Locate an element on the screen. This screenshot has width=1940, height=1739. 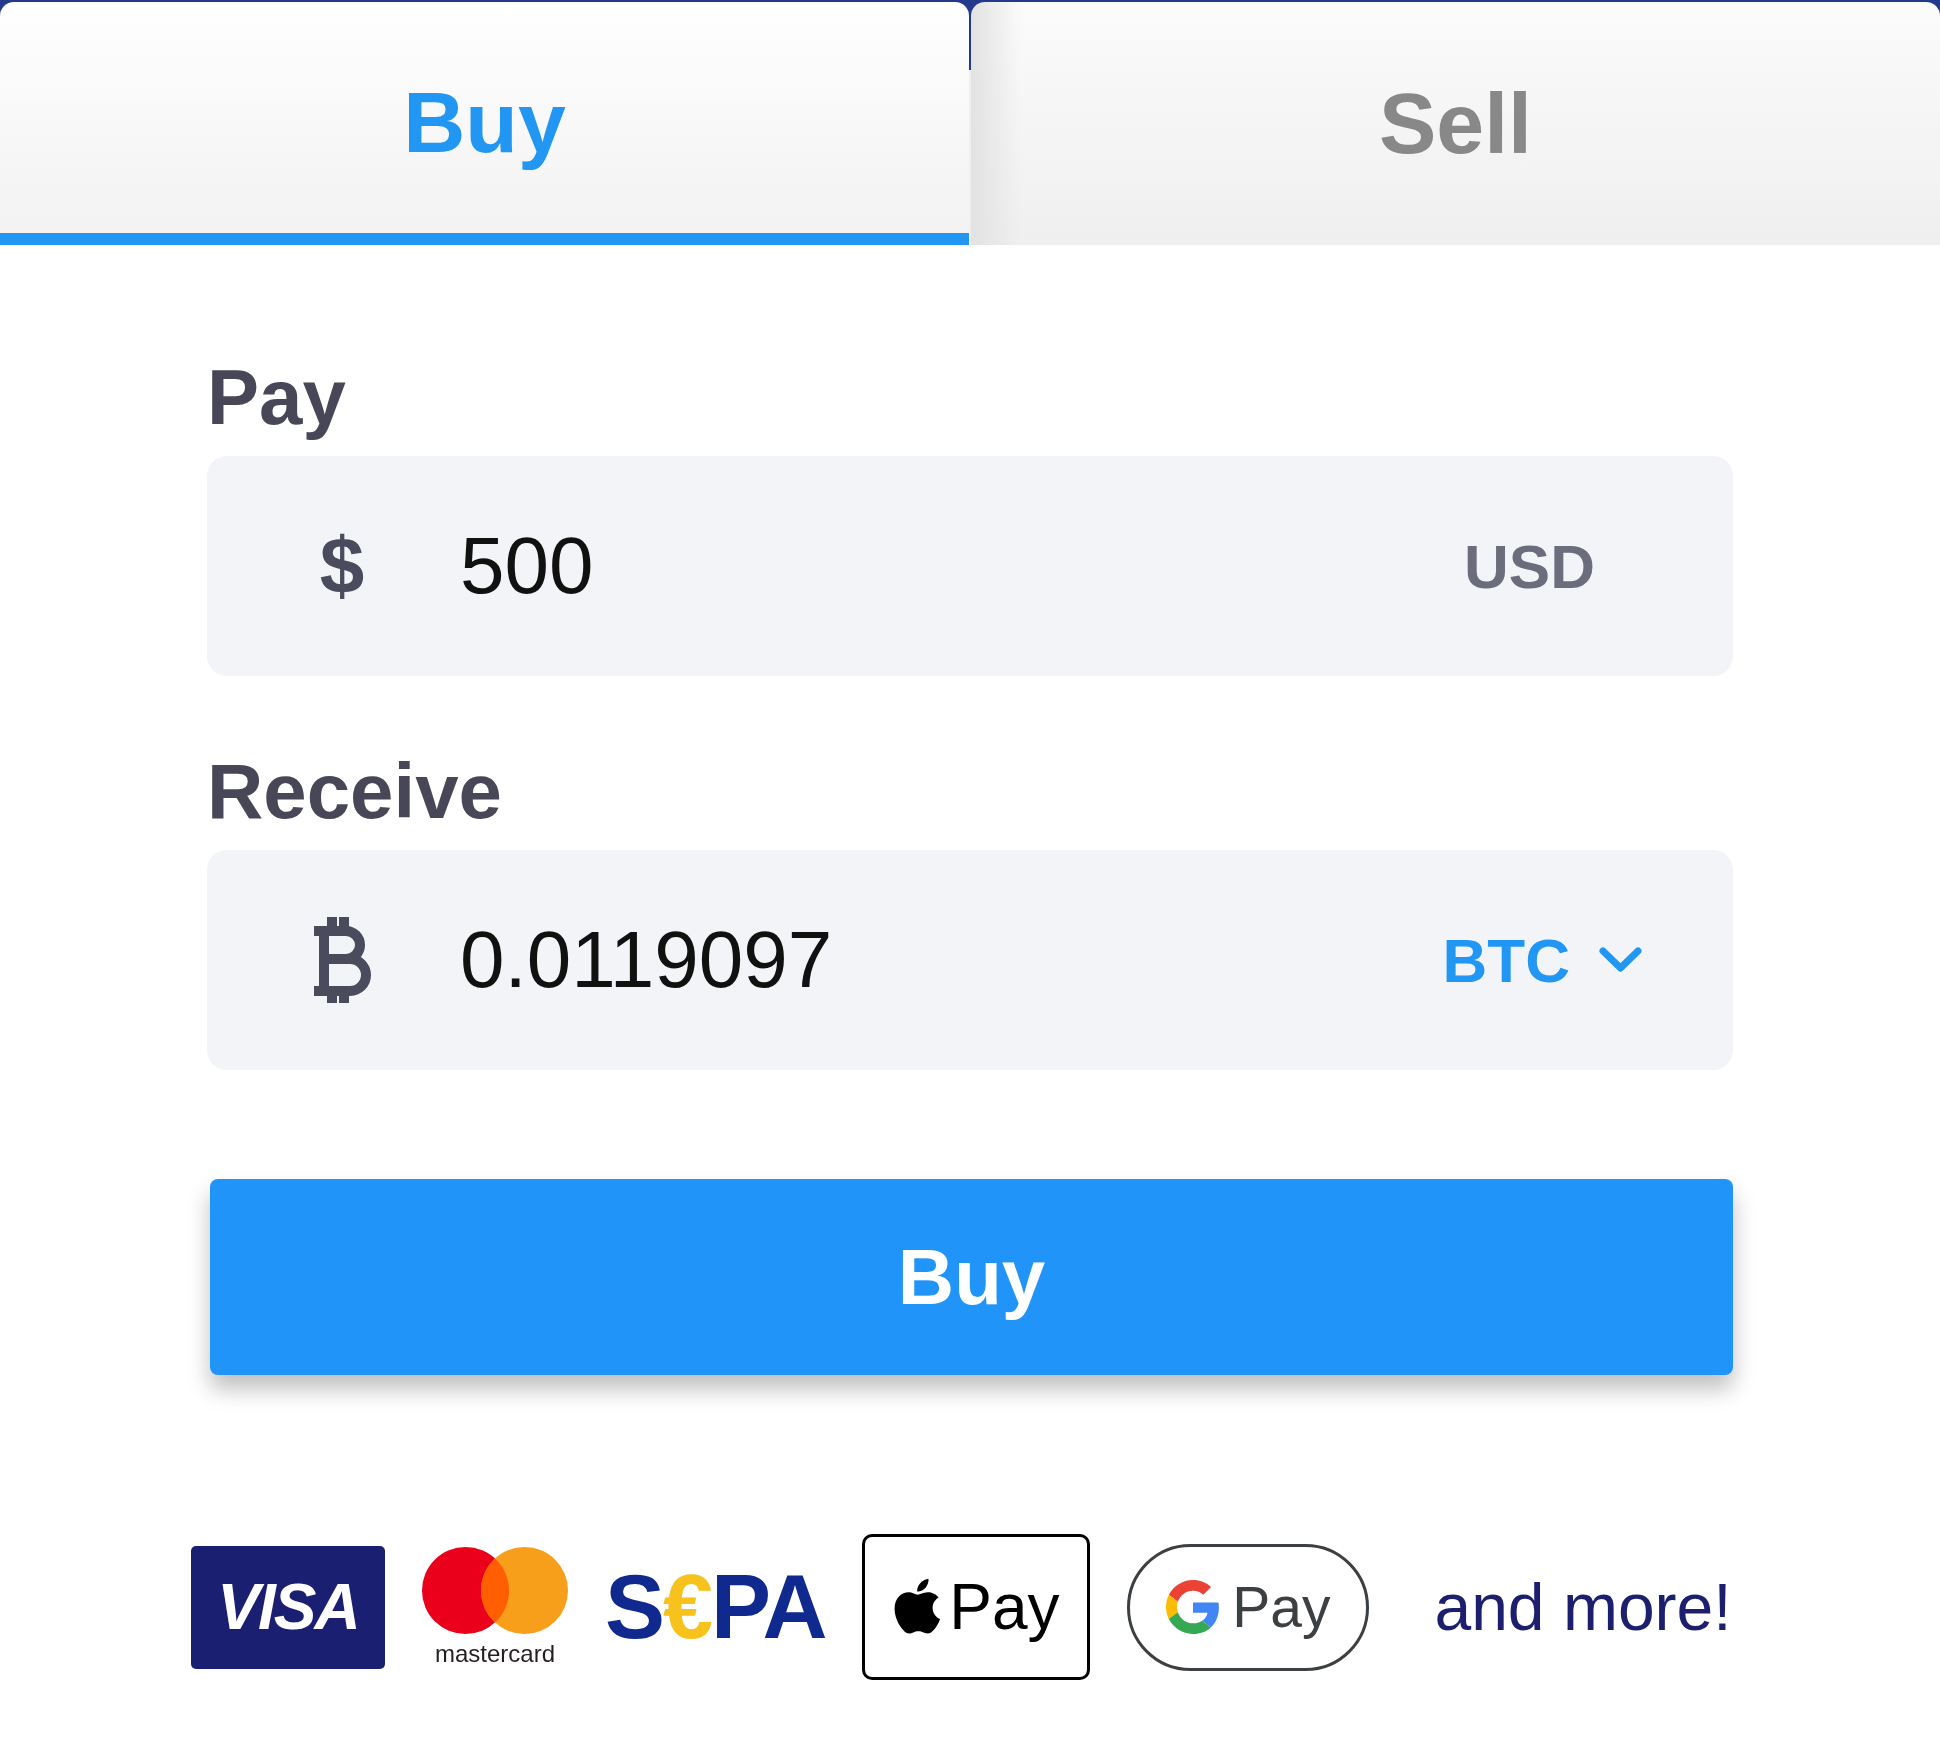
sepa-logo: S€PA is located at coordinates (715, 1607).